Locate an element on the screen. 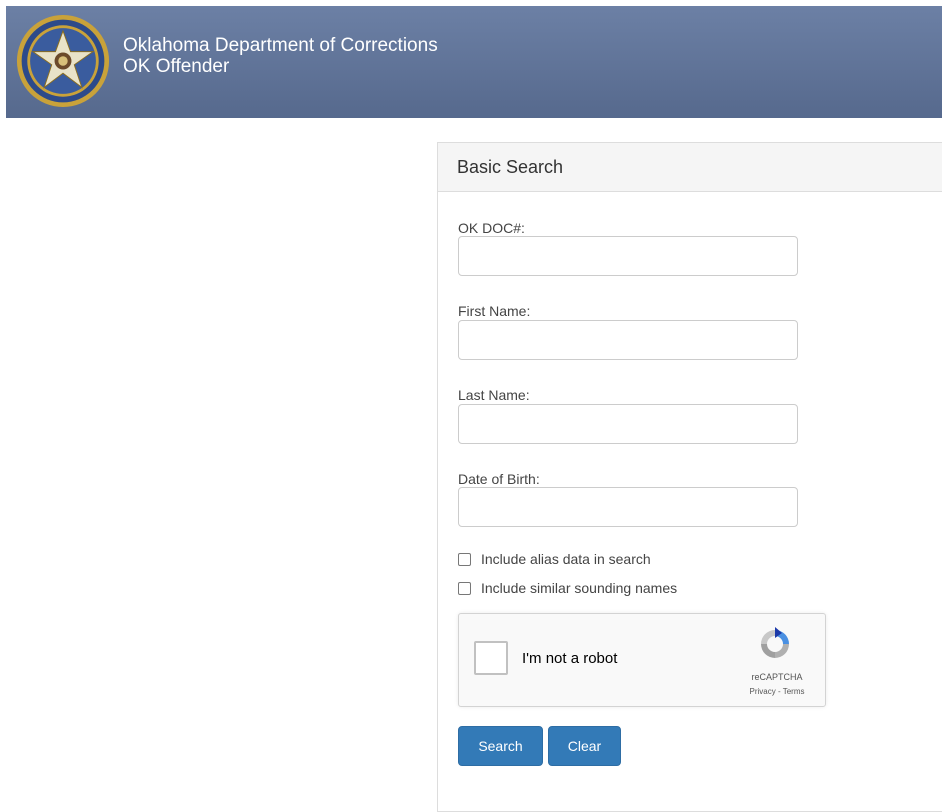 The image size is (942, 812). first-name-input is located at coordinates (628, 340).